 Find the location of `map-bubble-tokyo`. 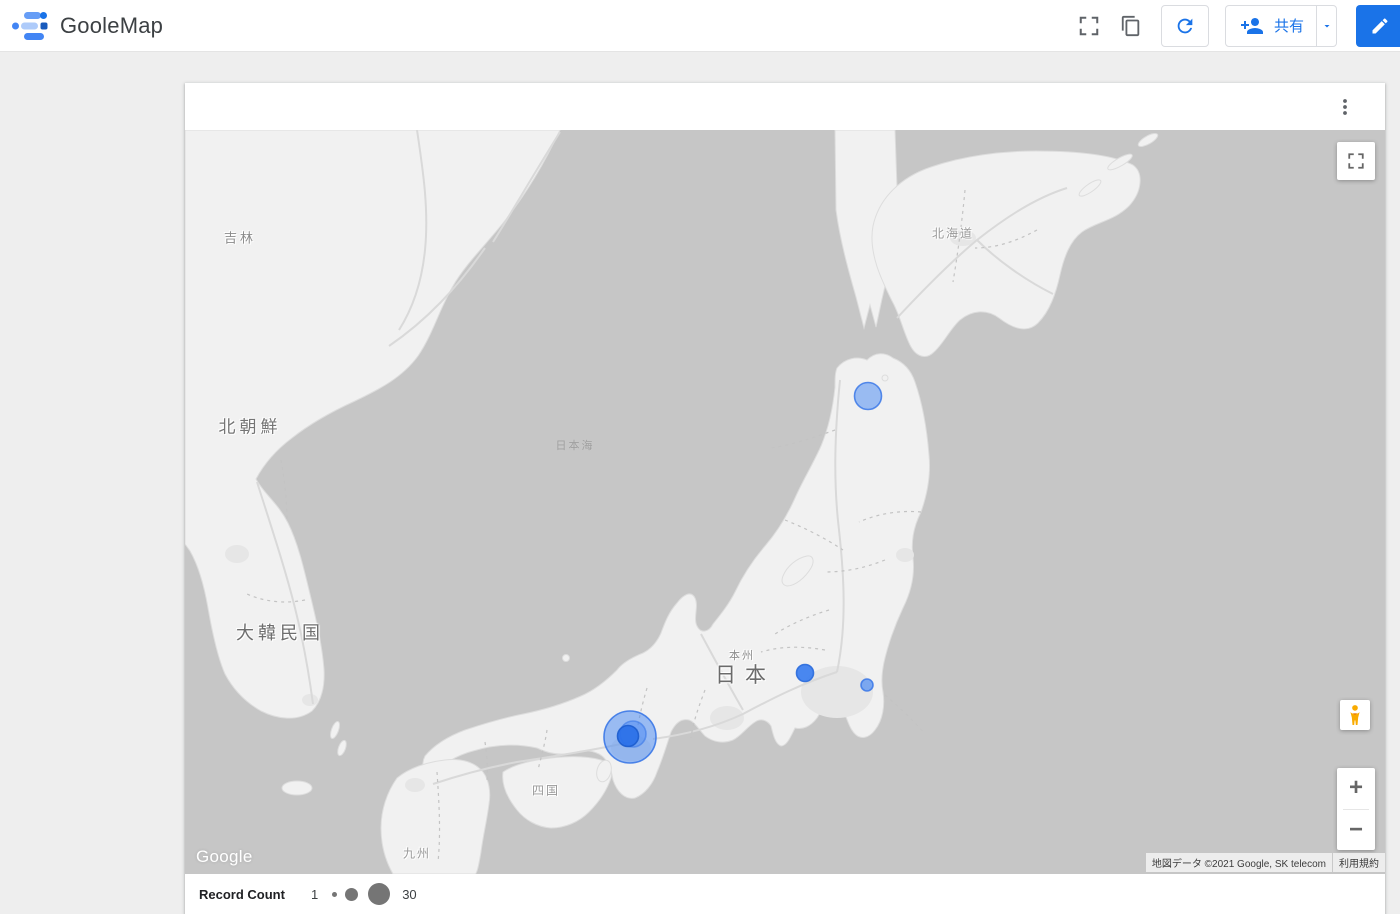

map-bubble-tokyo is located at coordinates (805, 673).